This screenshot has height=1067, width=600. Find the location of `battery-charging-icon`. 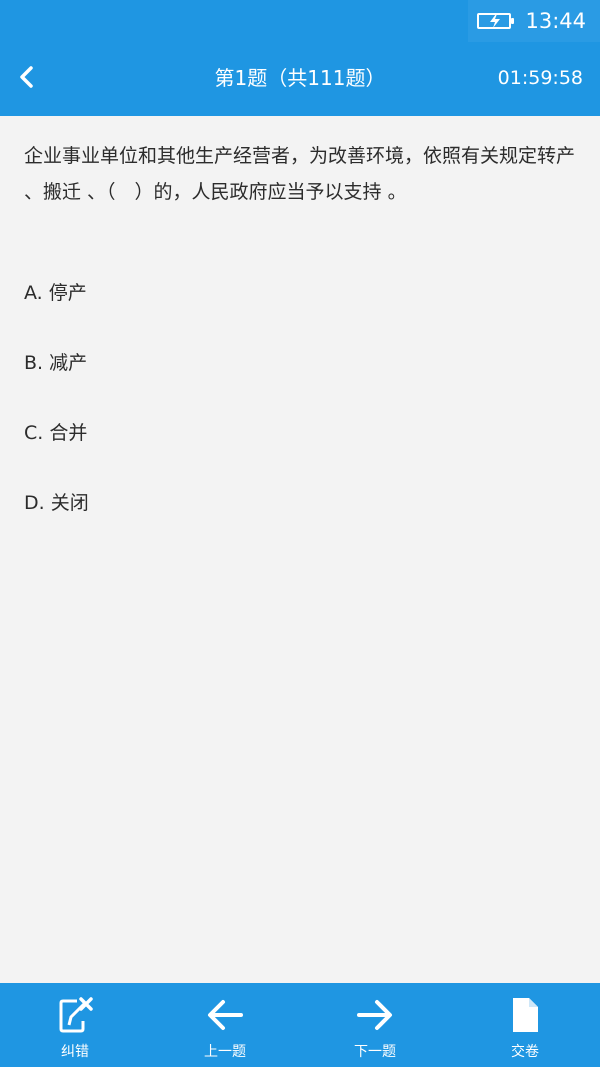

battery-charging-icon is located at coordinates (496, 21).